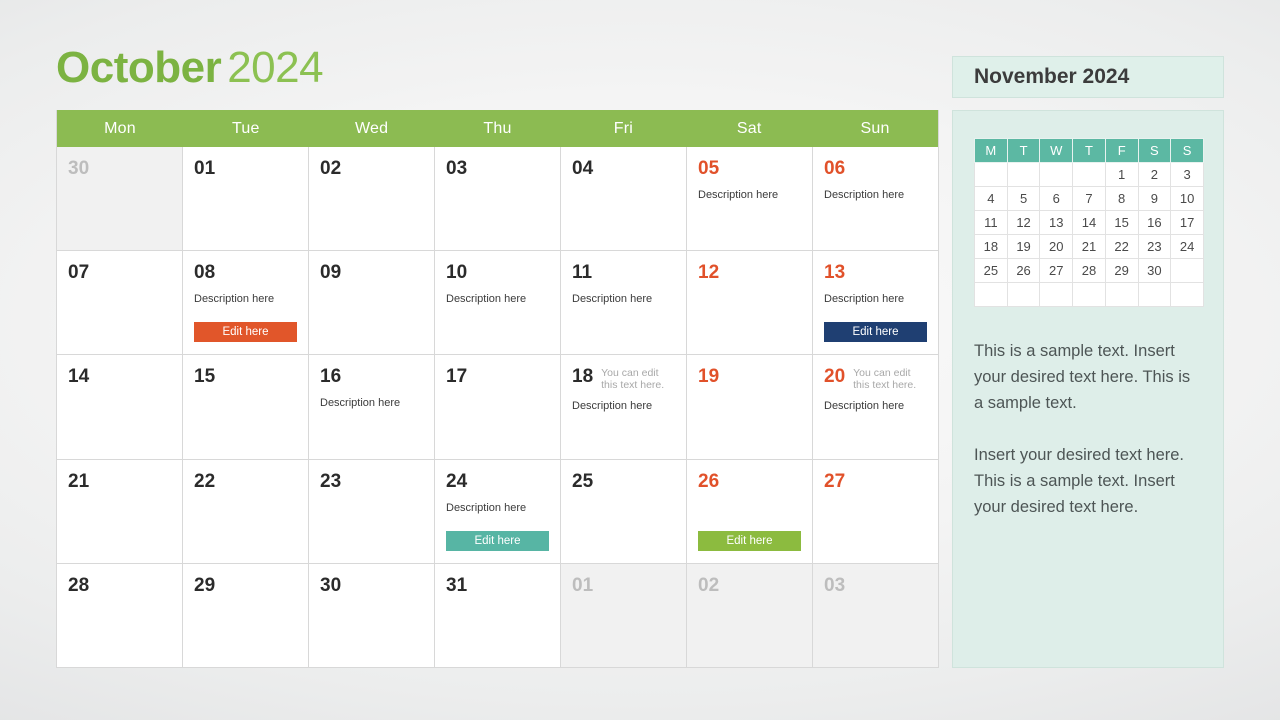 This screenshot has height=720, width=1280. Describe the element at coordinates (120, 615) in the screenshot. I see `day-cell-28: 28` at that location.